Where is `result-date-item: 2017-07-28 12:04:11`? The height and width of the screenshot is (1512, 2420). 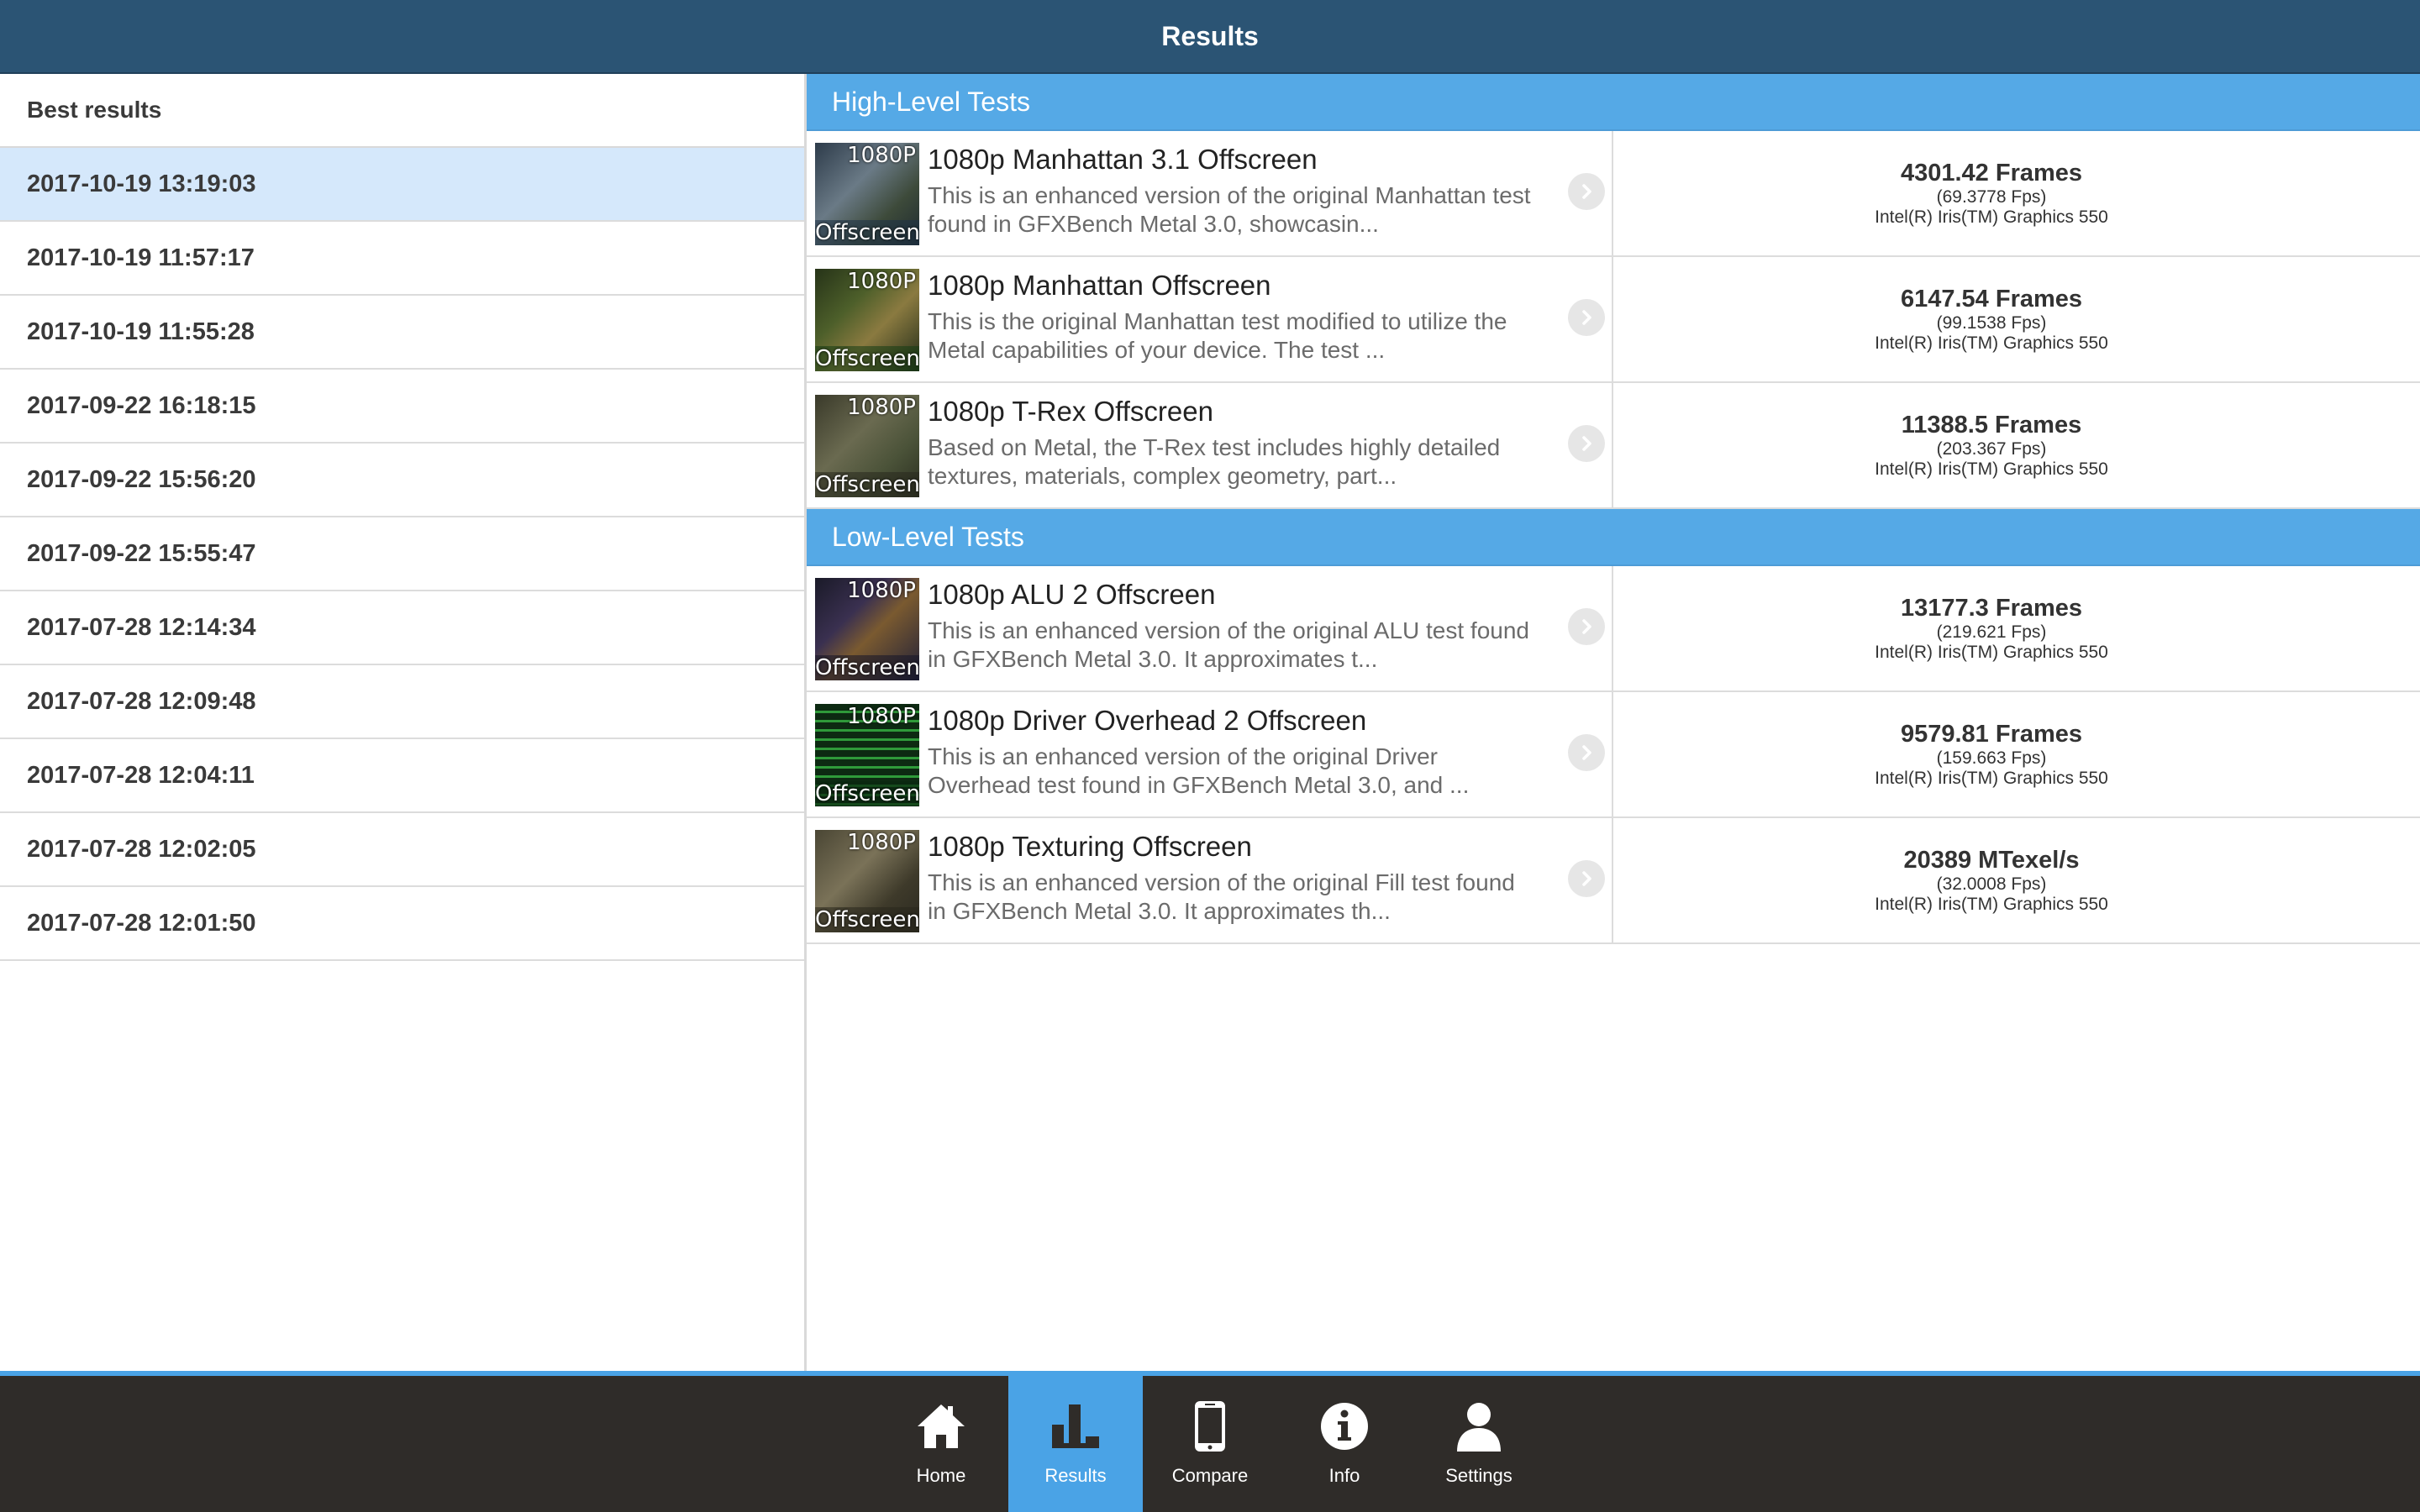 result-date-item: 2017-07-28 12:04:11 is located at coordinates (402, 776).